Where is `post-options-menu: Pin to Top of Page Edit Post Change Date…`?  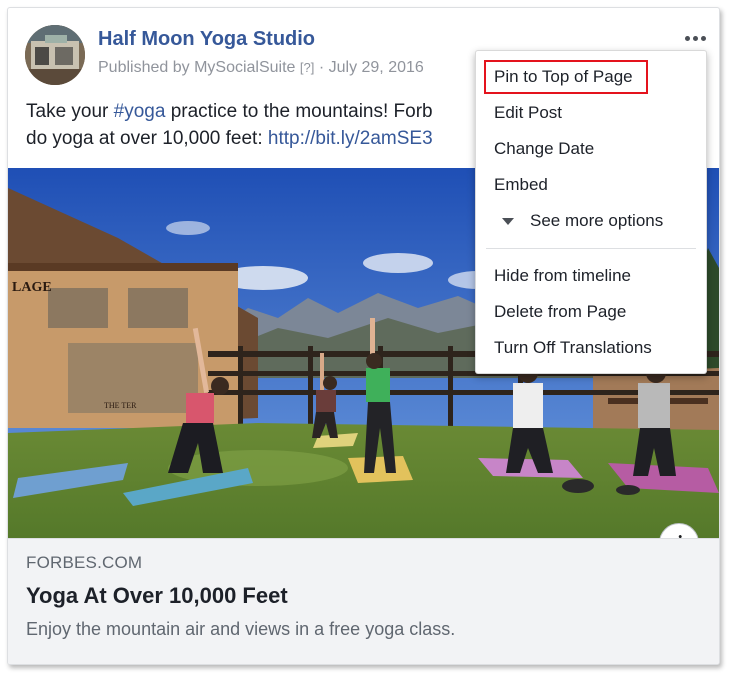 post-options-menu: Pin to Top of Page Edit Post Change Date… is located at coordinates (591, 212).